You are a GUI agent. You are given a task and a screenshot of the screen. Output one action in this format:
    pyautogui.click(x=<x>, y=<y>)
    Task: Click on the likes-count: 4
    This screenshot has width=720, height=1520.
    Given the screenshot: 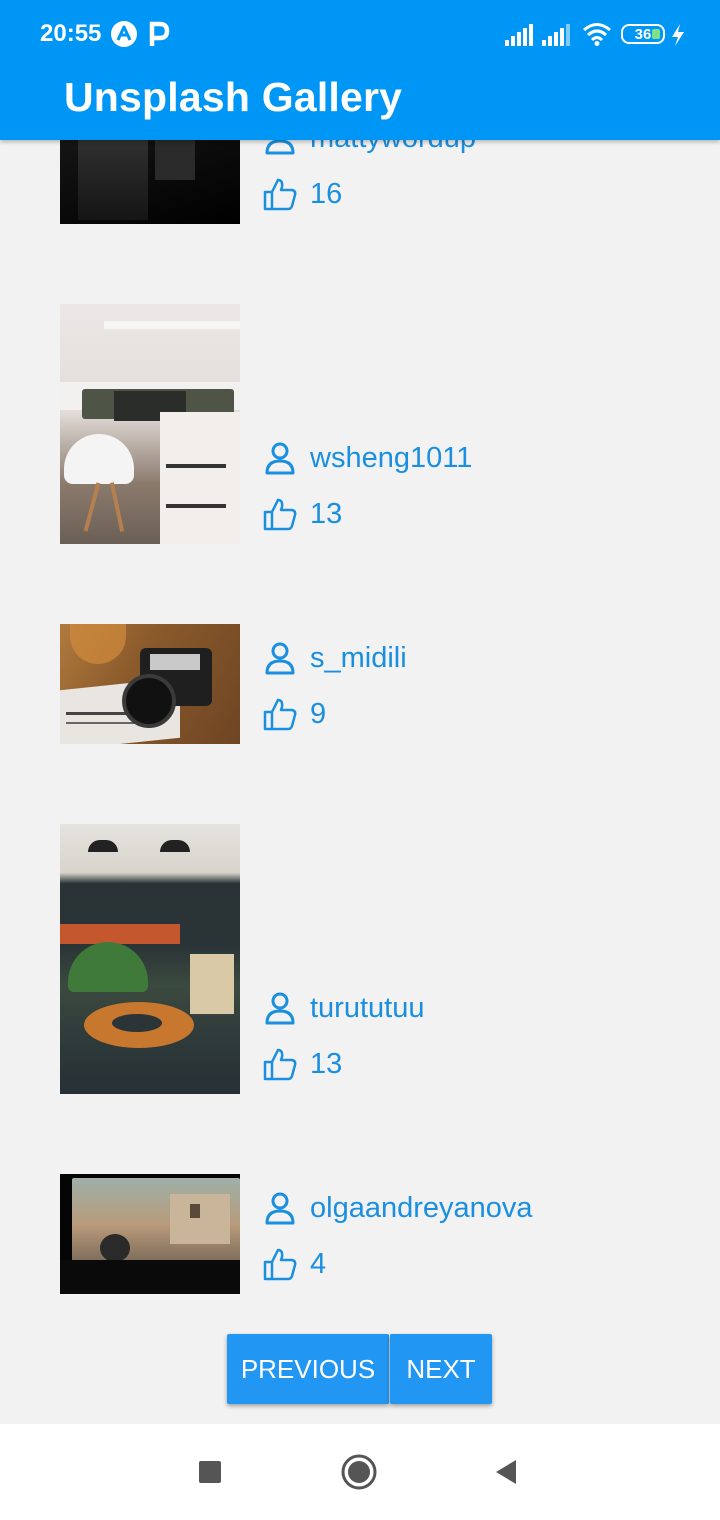 What is the action you would take?
    pyautogui.click(x=318, y=1263)
    